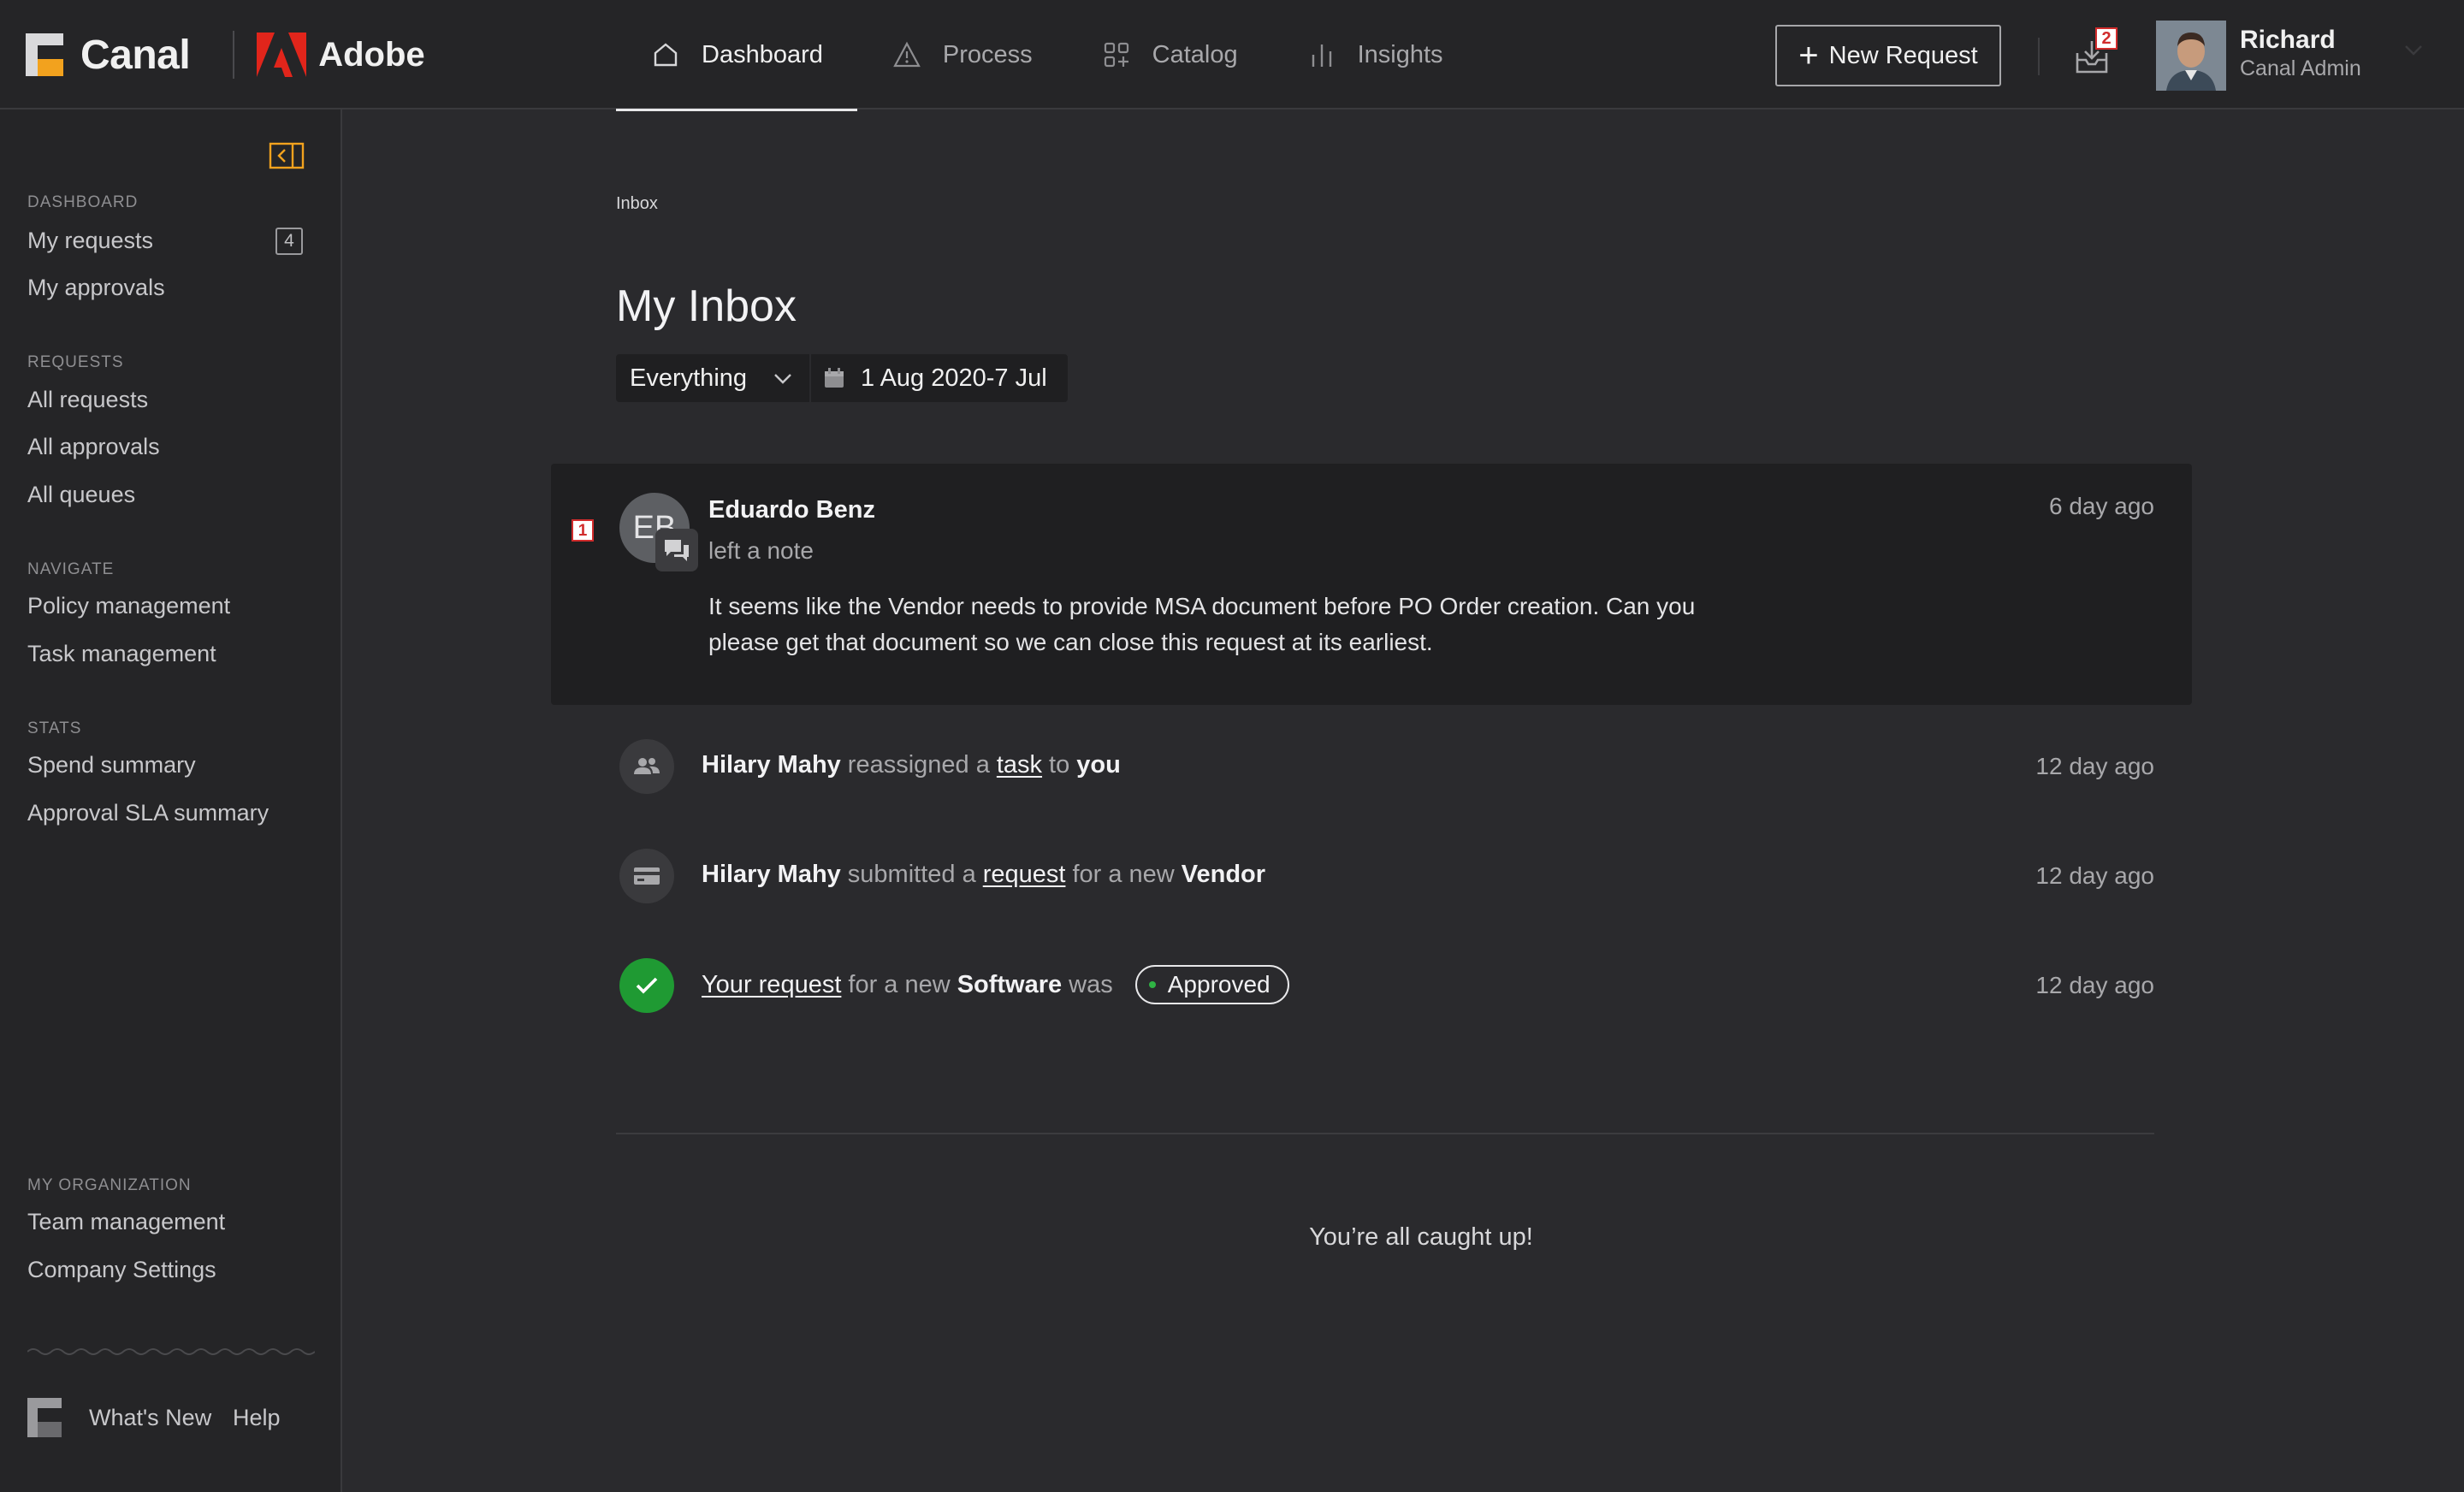 The width and height of the screenshot is (2464, 1492). Describe the element at coordinates (918, 765) in the screenshot. I see `activity-text: reassigned a` at that location.